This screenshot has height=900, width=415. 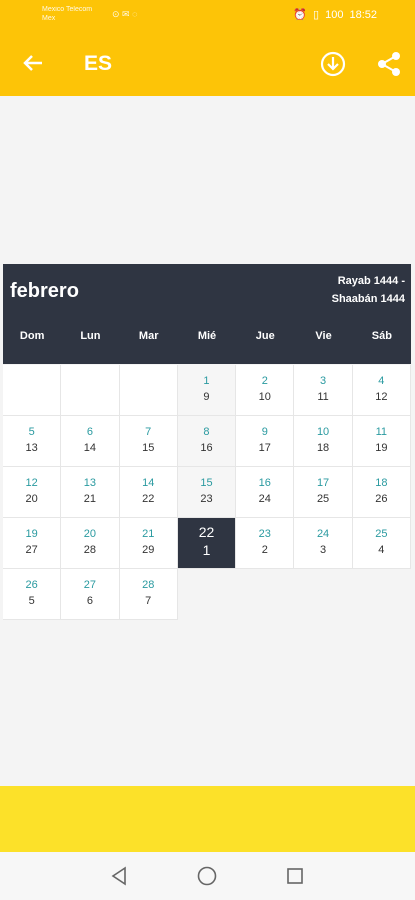 I want to click on day-cell: 13 21, so click(x=90, y=492).